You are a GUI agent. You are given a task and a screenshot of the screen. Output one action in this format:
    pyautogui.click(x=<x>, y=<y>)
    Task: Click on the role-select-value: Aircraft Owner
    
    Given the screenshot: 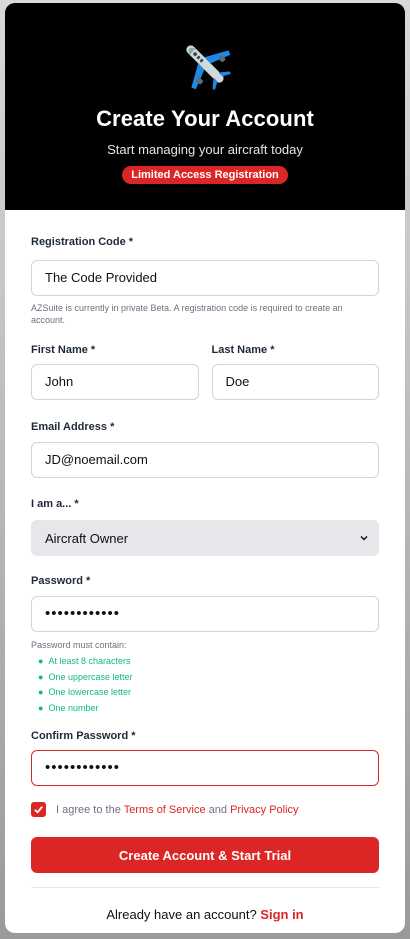 What is the action you would take?
    pyautogui.click(x=87, y=538)
    